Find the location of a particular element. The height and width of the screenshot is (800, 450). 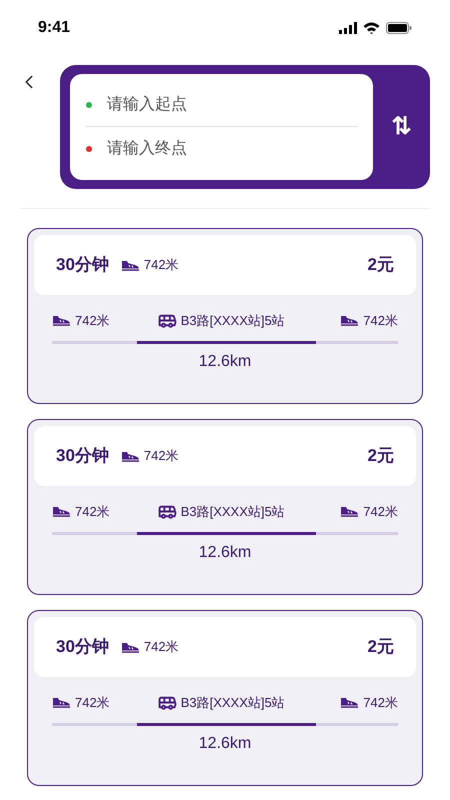

wifi-icon is located at coordinates (371, 28).